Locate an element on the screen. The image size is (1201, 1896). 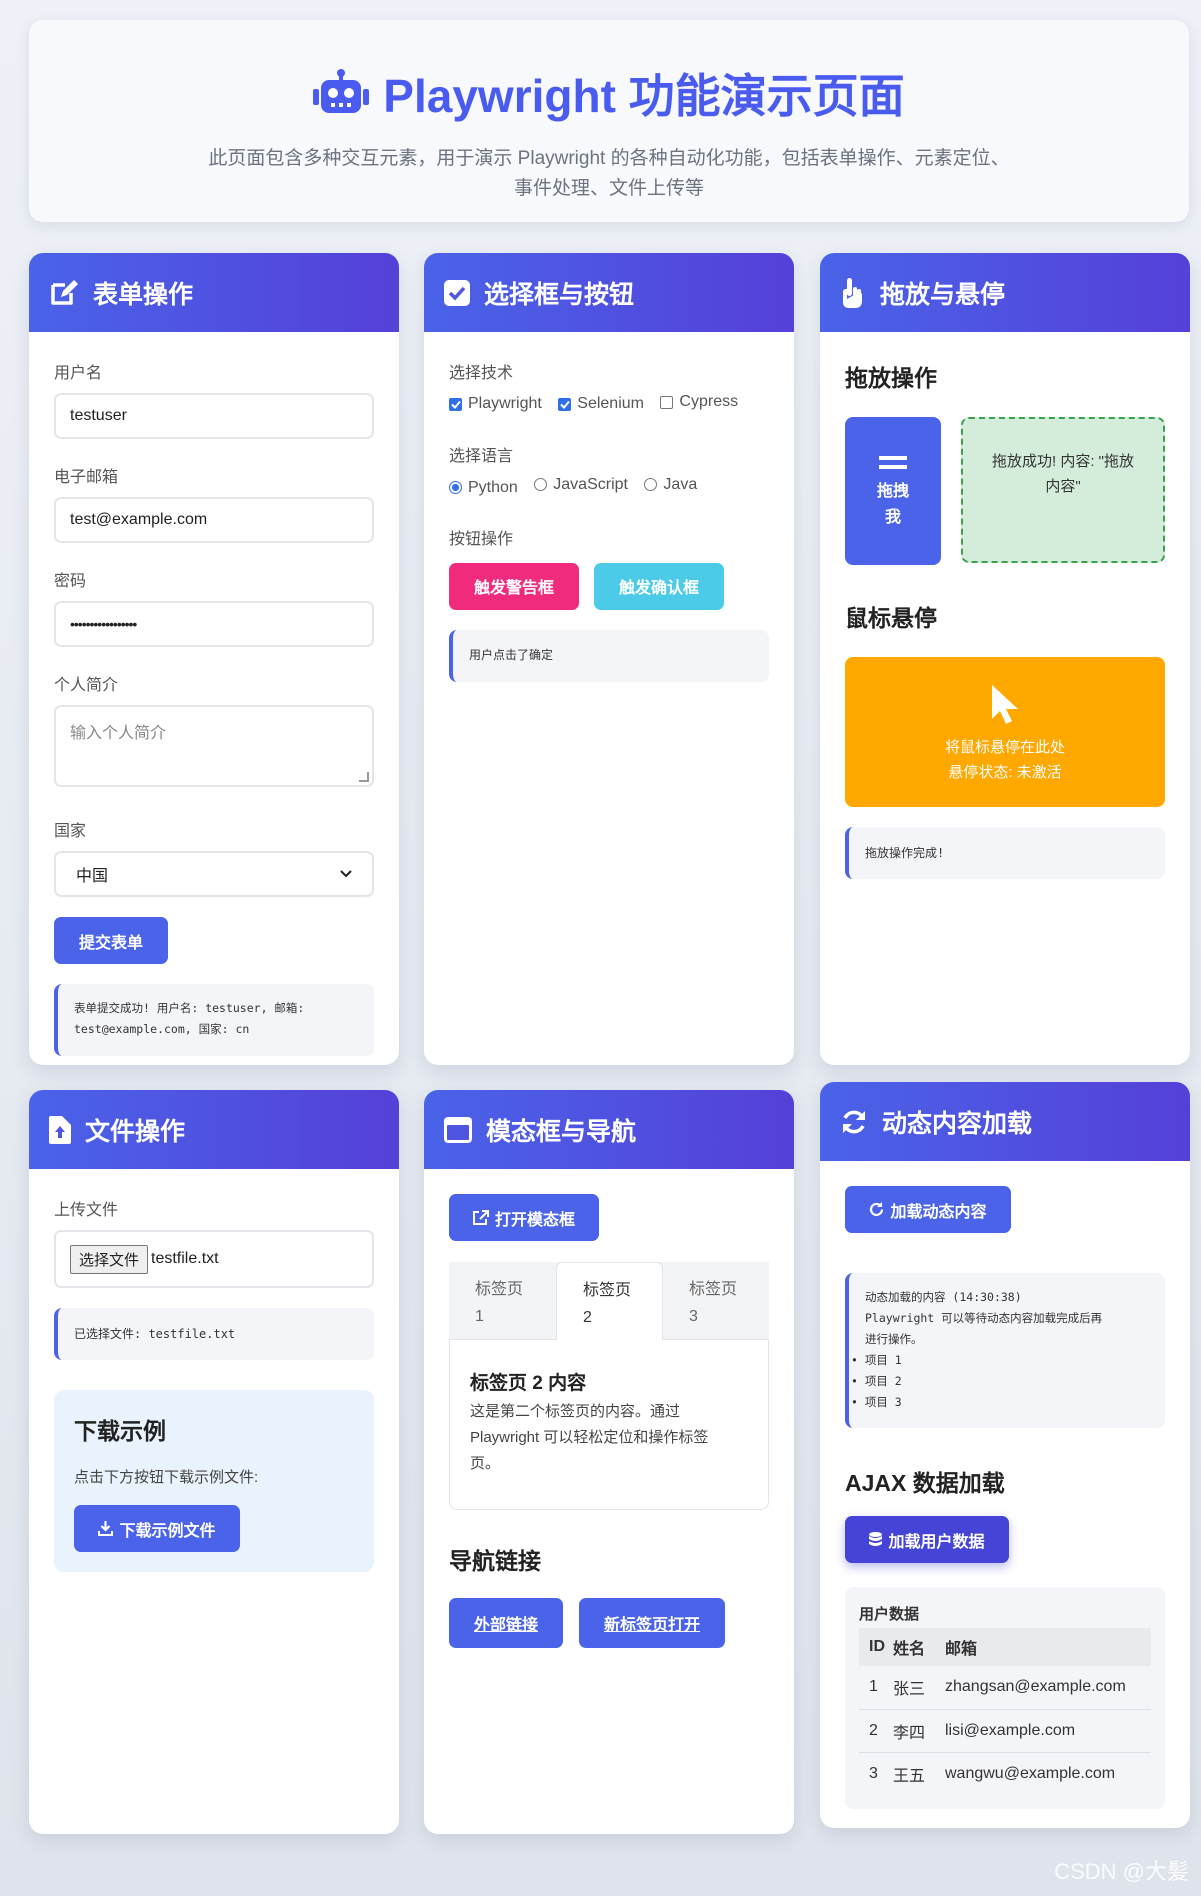
column-header: 姓名 is located at coordinates (909, 1649).